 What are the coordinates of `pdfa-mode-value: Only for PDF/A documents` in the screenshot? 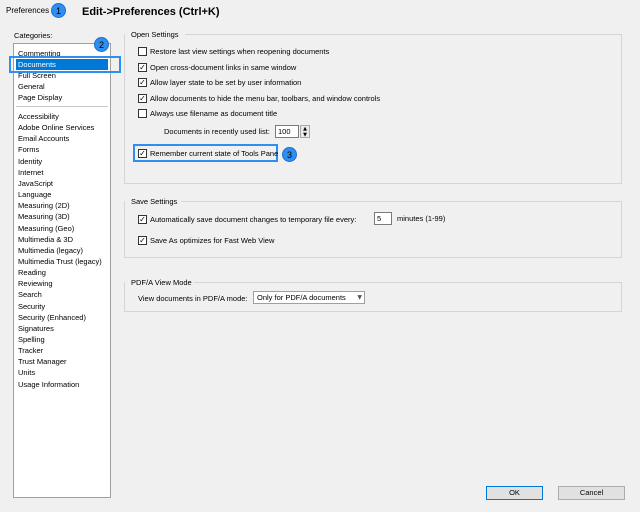 It's located at (301, 297).